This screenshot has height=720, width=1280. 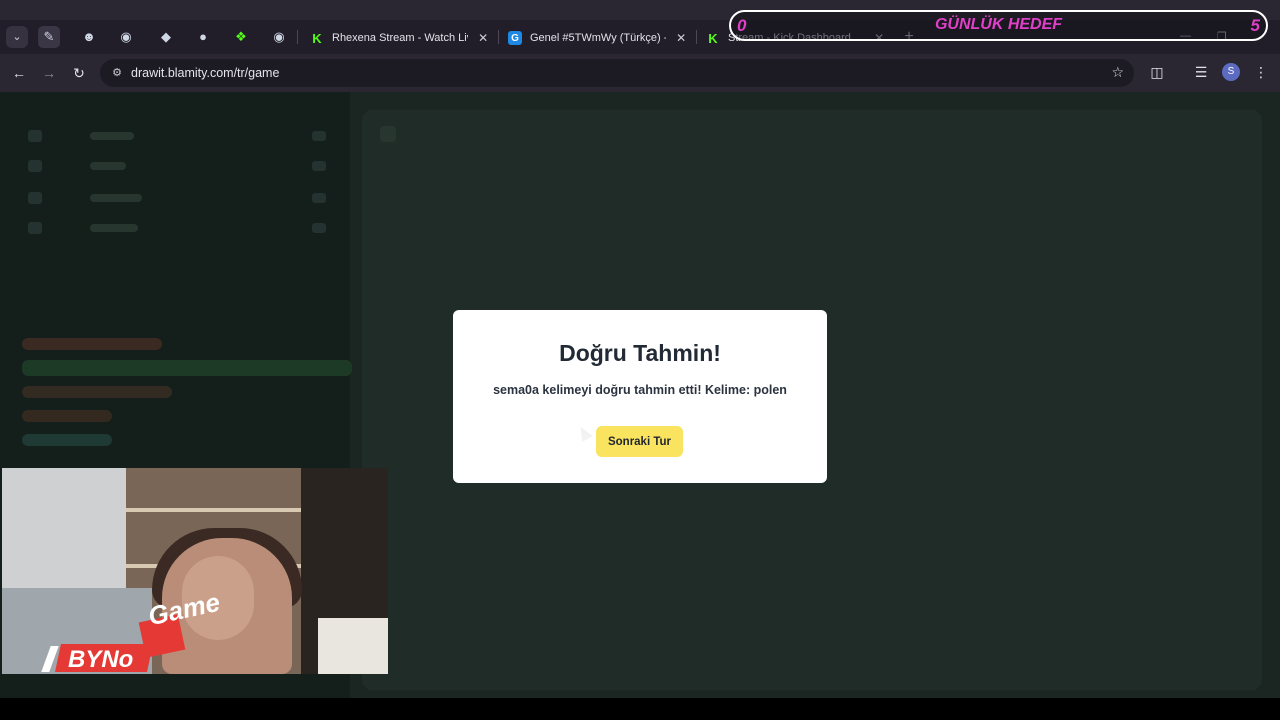 I want to click on gartic-icon: G, so click(x=515, y=38).